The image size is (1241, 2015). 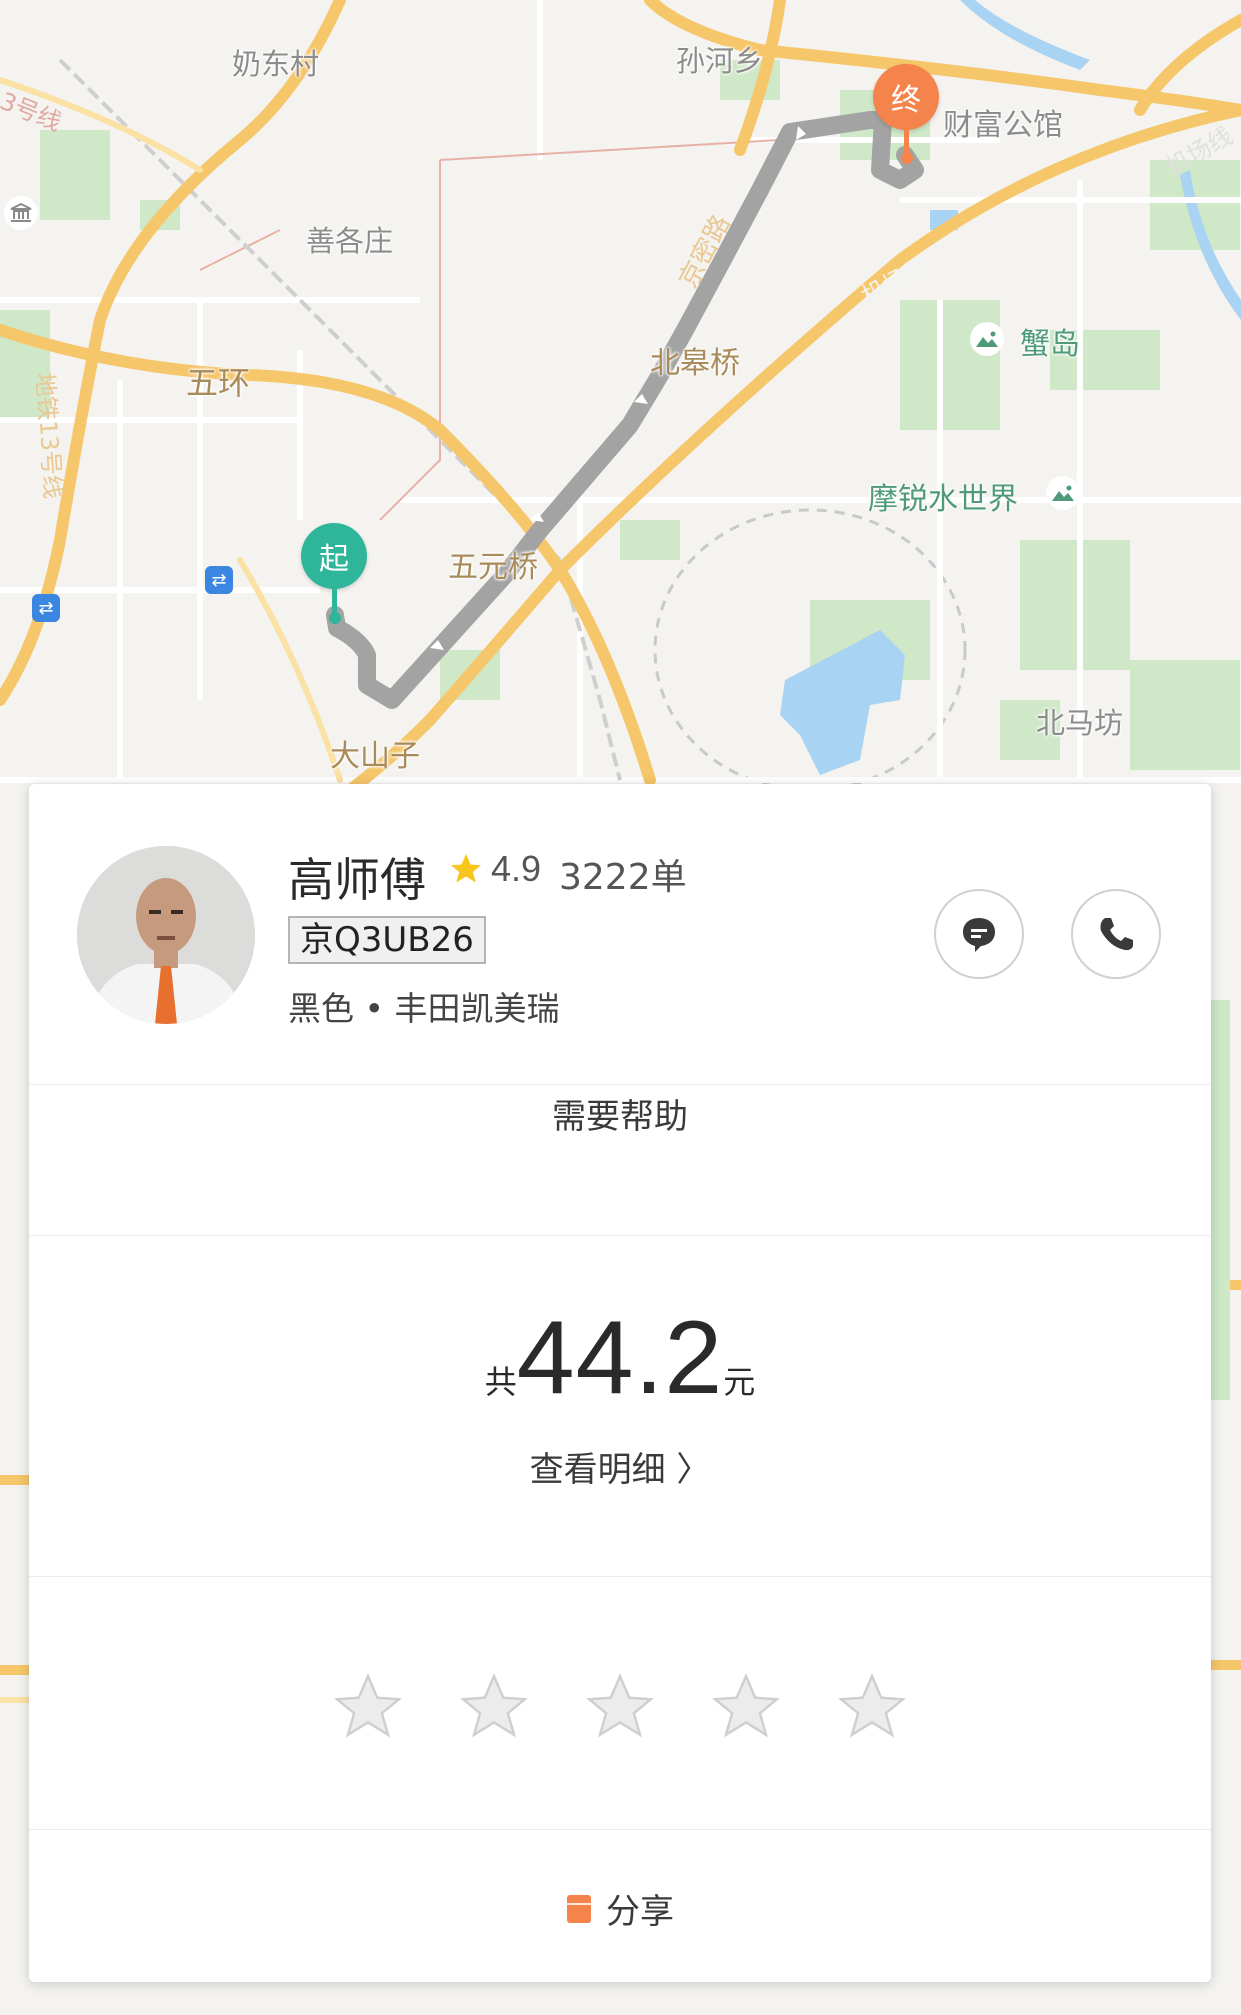 I want to click on start-pin-dot, so click(x=335, y=618).